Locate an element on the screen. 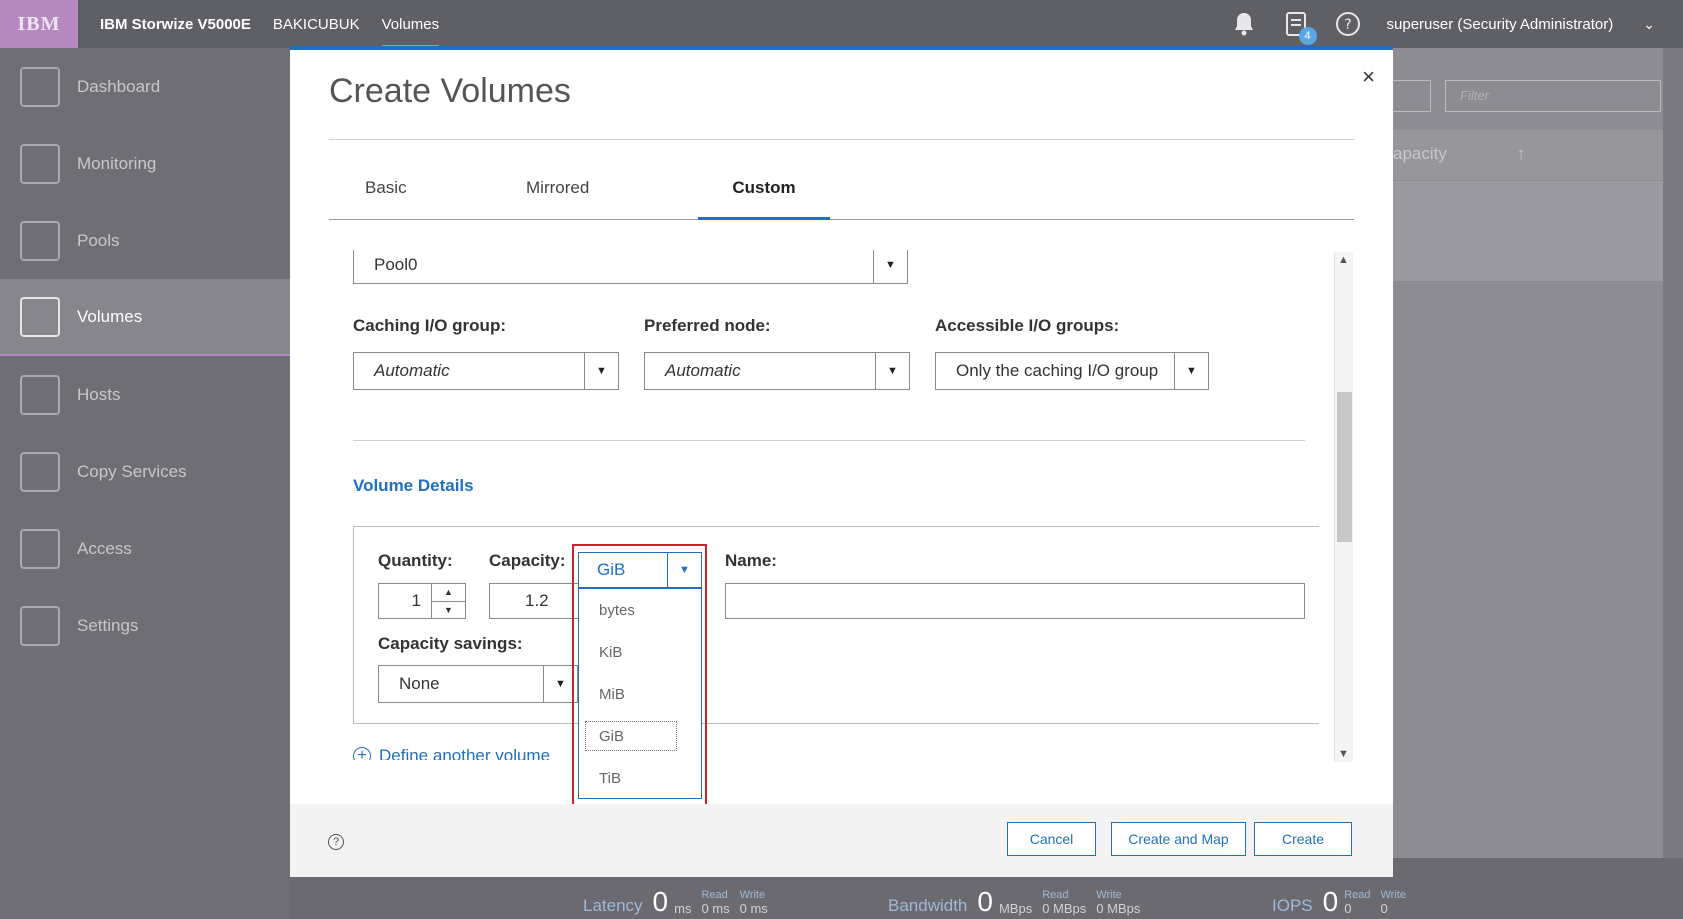 The image size is (1683, 919). breadcrumb-section: Volumes is located at coordinates (410, 31).